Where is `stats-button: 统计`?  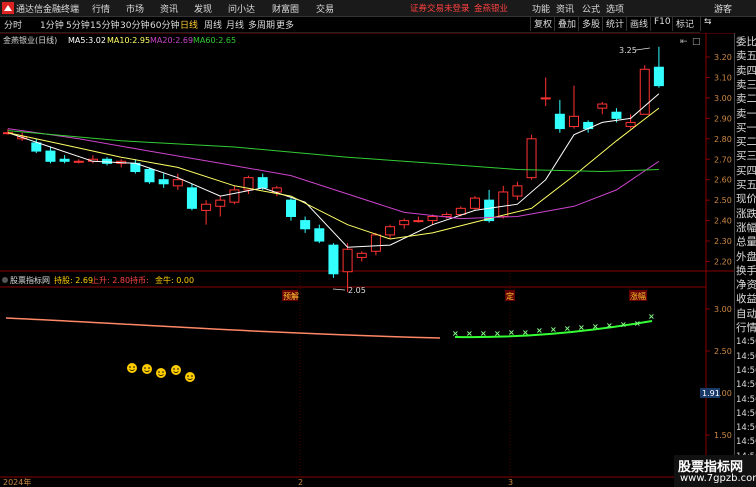
stats-button: 统计 is located at coordinates (614, 24).